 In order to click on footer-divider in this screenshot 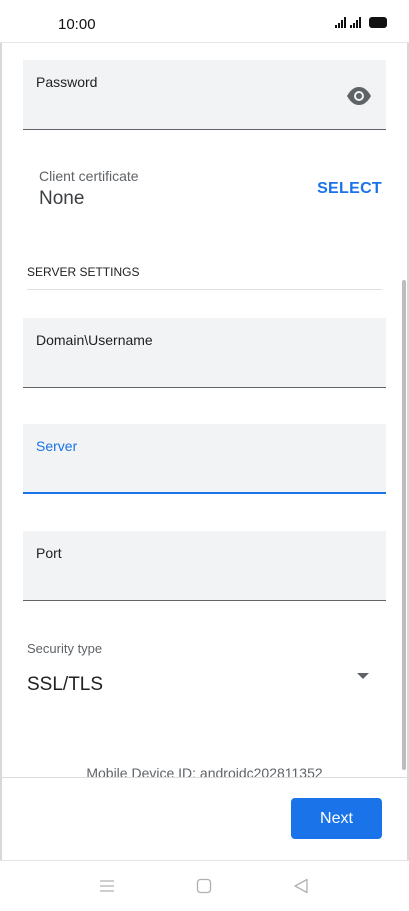, I will do `click(204, 777)`.